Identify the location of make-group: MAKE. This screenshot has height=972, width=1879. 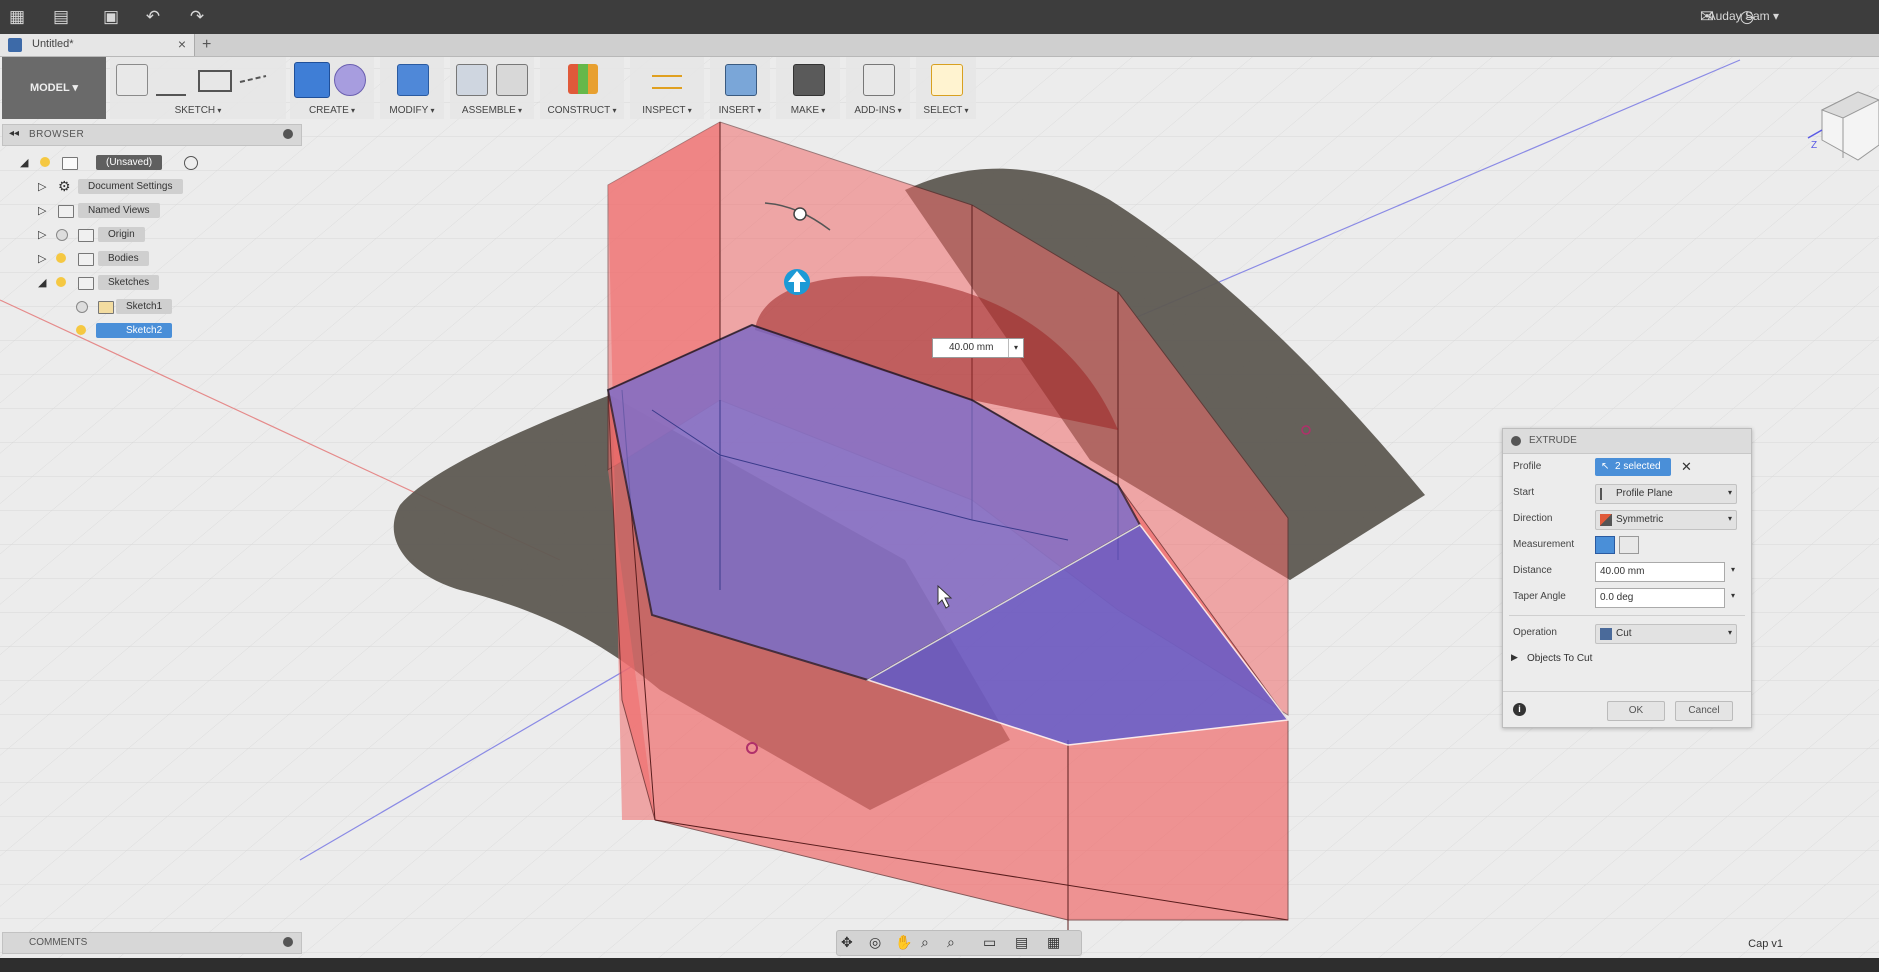
(808, 88).